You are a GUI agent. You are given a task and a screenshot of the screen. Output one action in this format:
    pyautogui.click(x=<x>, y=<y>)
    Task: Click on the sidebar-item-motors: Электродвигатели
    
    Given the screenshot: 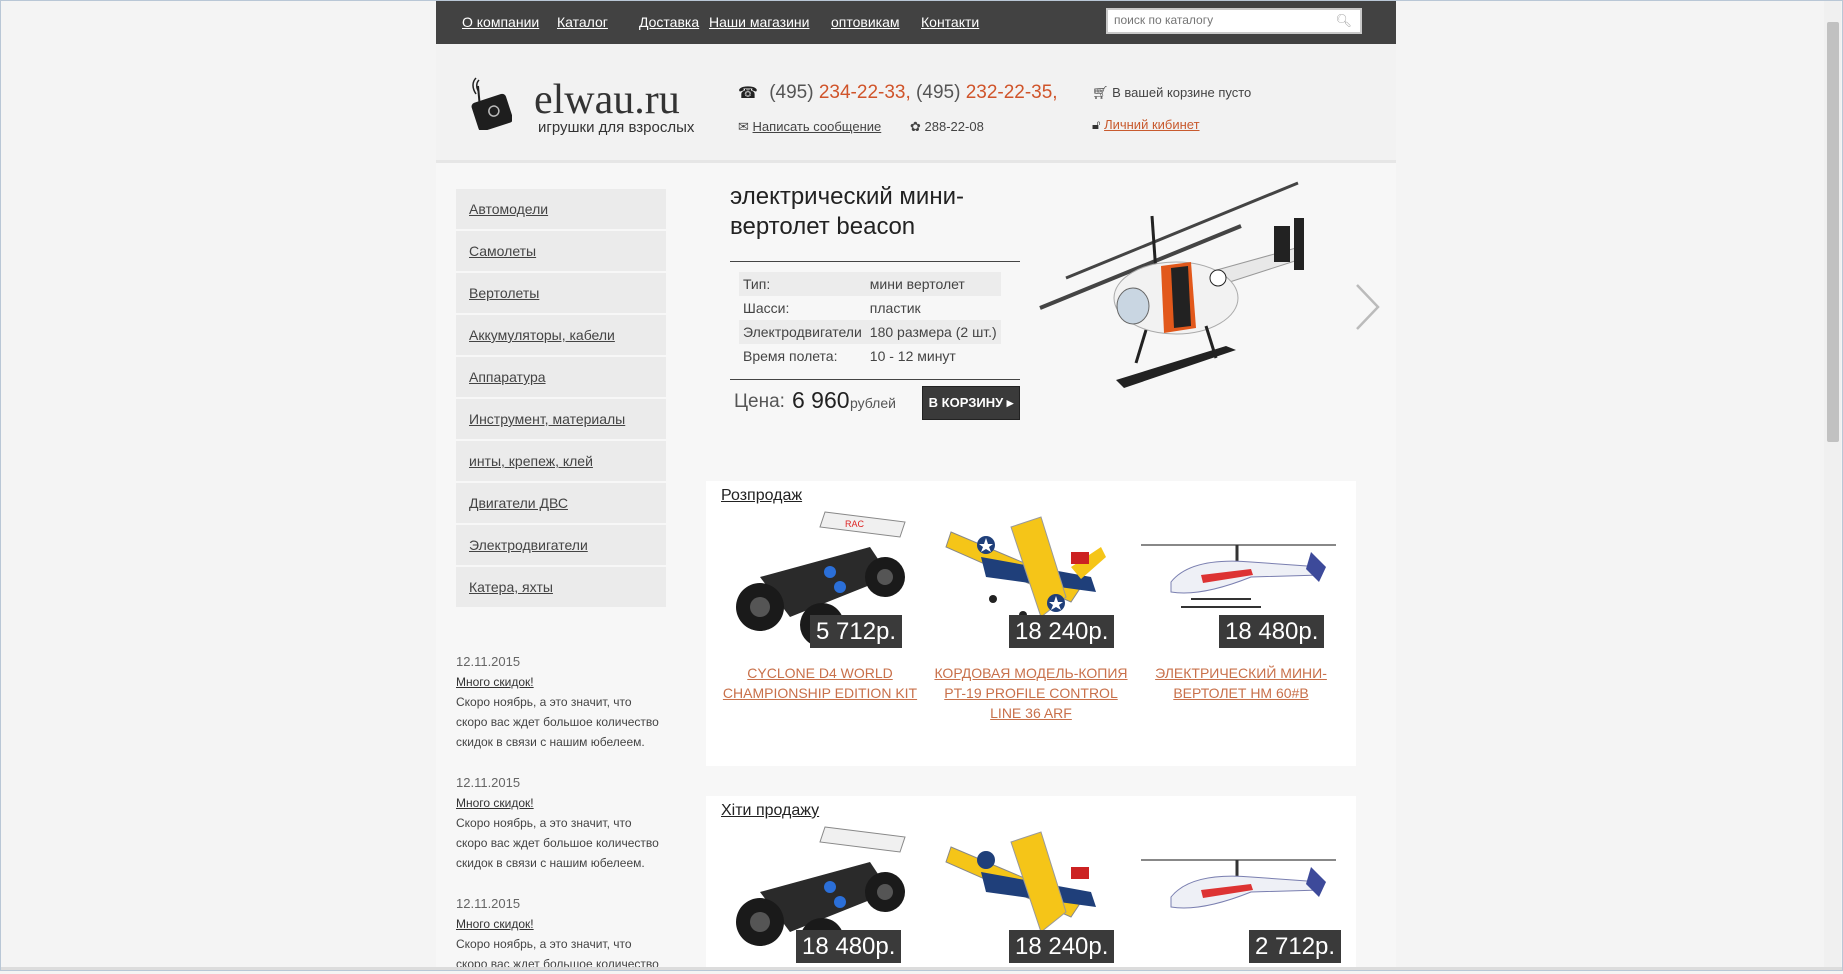 What is the action you would take?
    pyautogui.click(x=561, y=545)
    